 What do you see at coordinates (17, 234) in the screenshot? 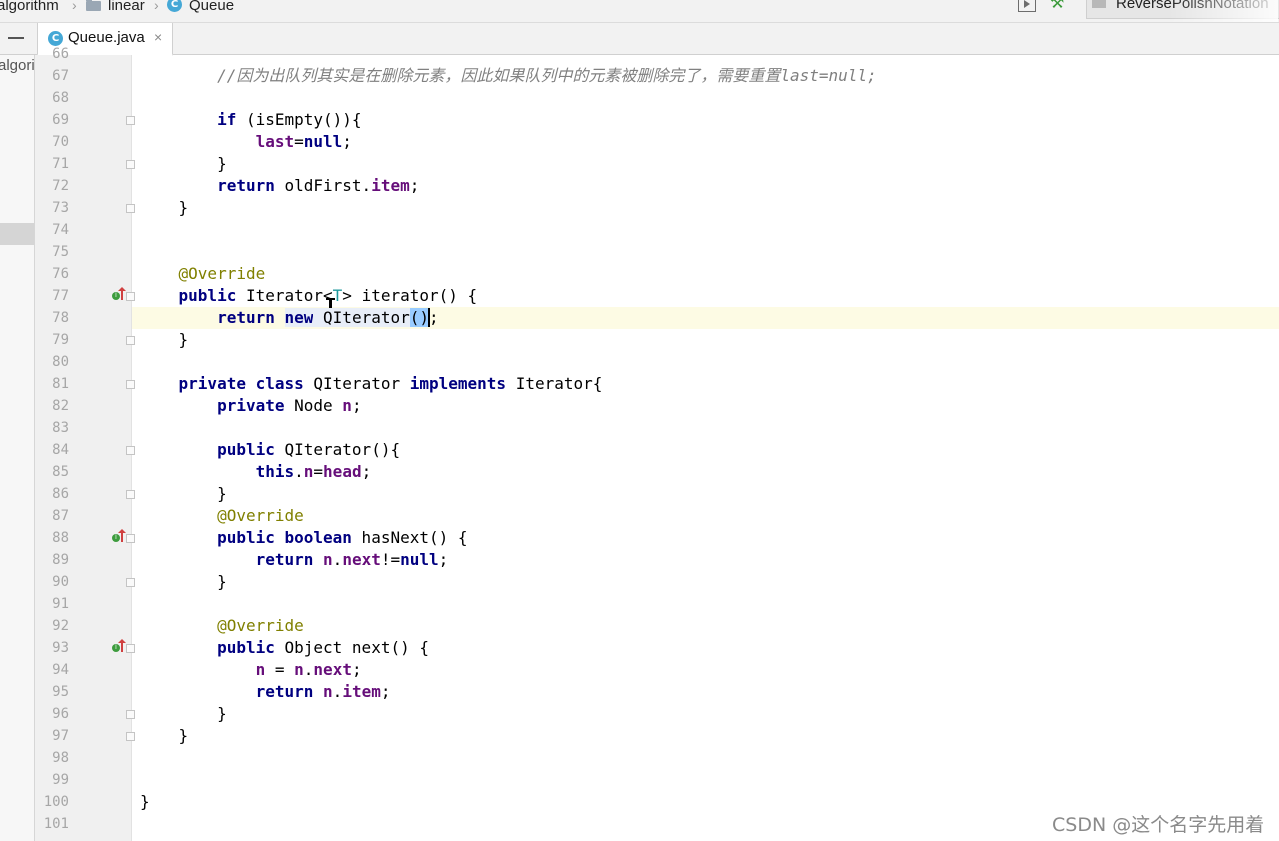
I see `project-tree-selection` at bounding box center [17, 234].